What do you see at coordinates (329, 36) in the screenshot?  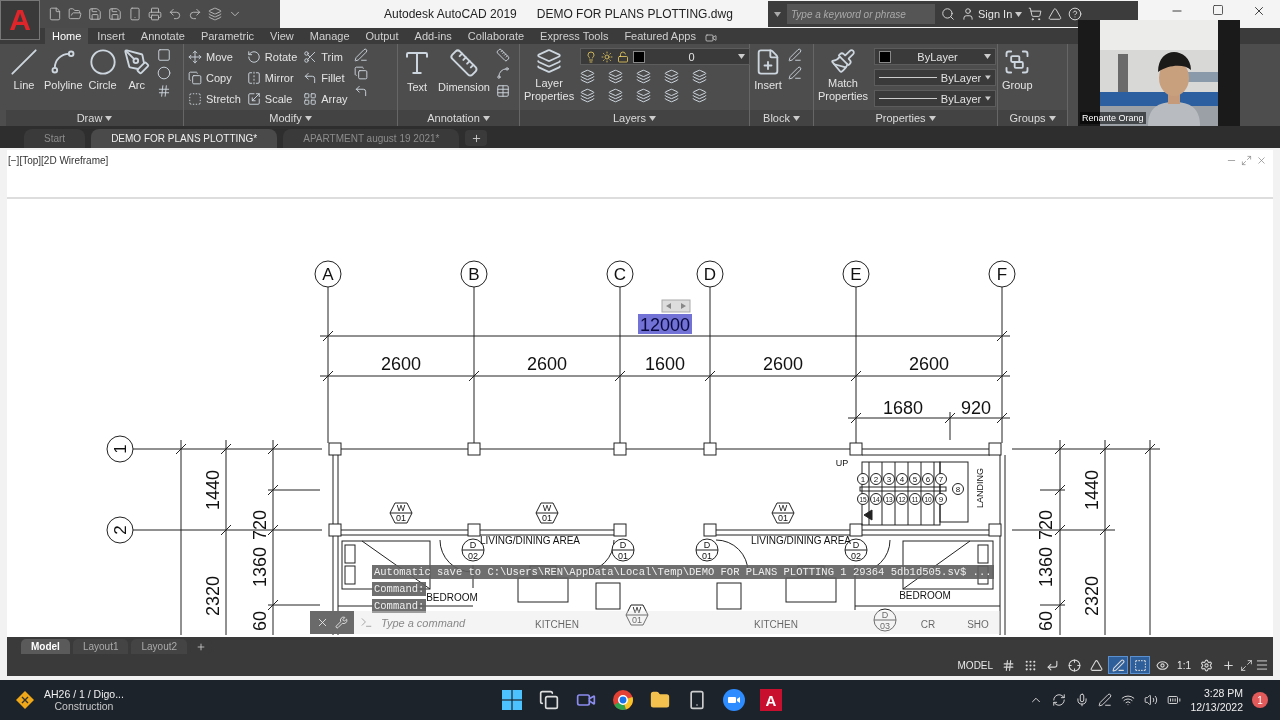 I see `ribbon-tab: Manage` at bounding box center [329, 36].